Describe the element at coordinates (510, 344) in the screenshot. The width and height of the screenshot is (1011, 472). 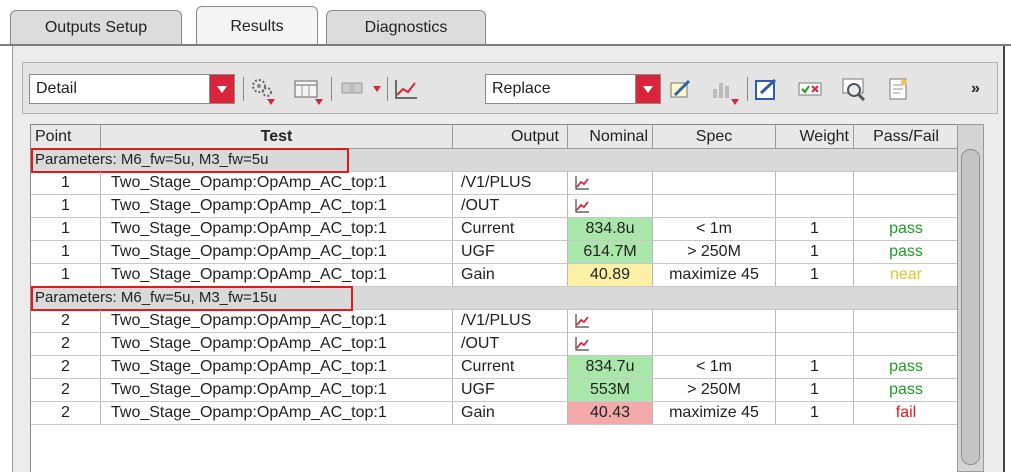
I see `cell-output: /OUT` at that location.